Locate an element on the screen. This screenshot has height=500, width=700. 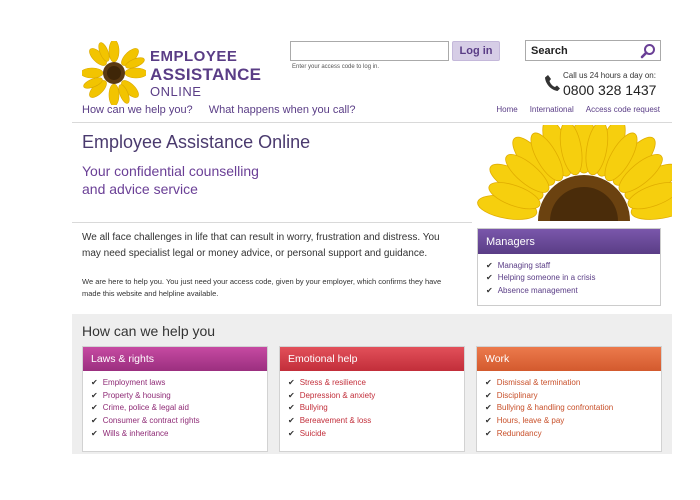
managers-link: Helping someone in a crisis is located at coordinates (547, 277).